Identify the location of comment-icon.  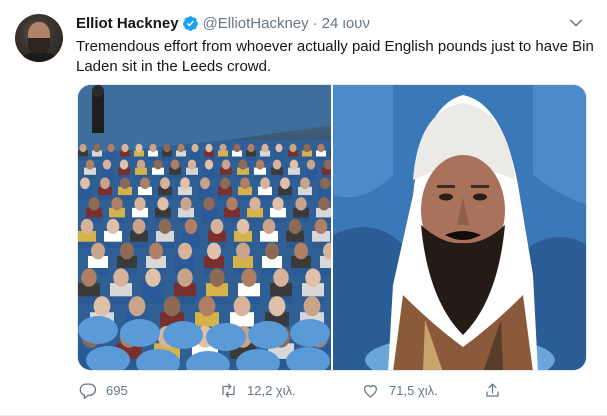
(87, 391).